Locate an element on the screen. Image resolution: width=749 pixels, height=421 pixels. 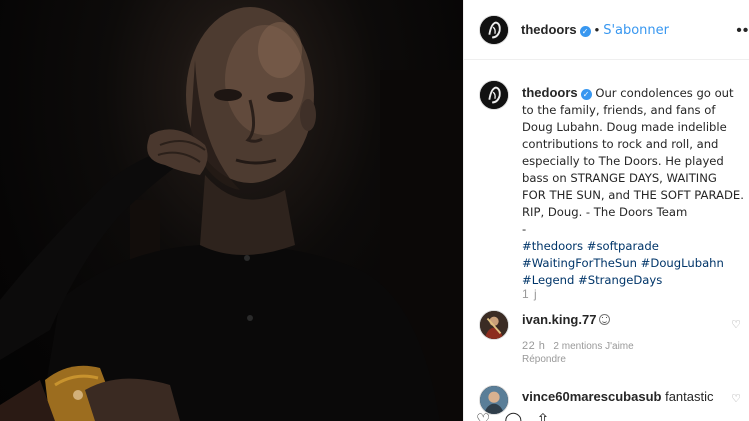
header-username: thedoors is located at coordinates (549, 29).